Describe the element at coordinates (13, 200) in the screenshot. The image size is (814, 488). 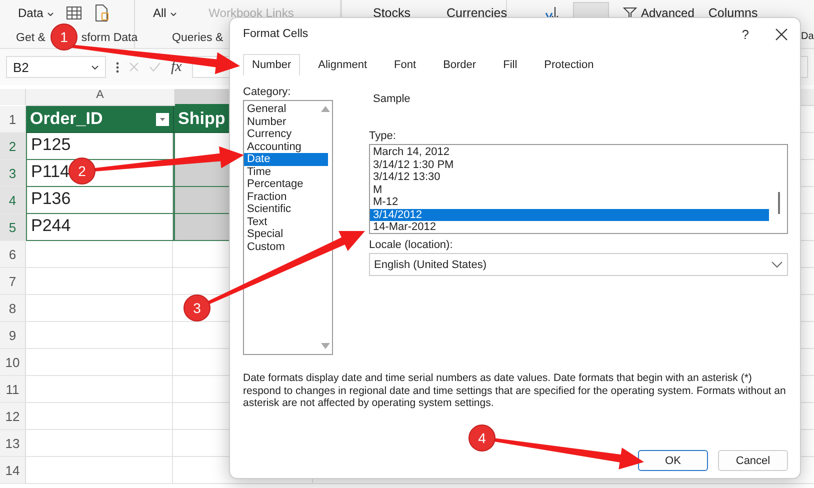
I see `row-header: 4` at that location.